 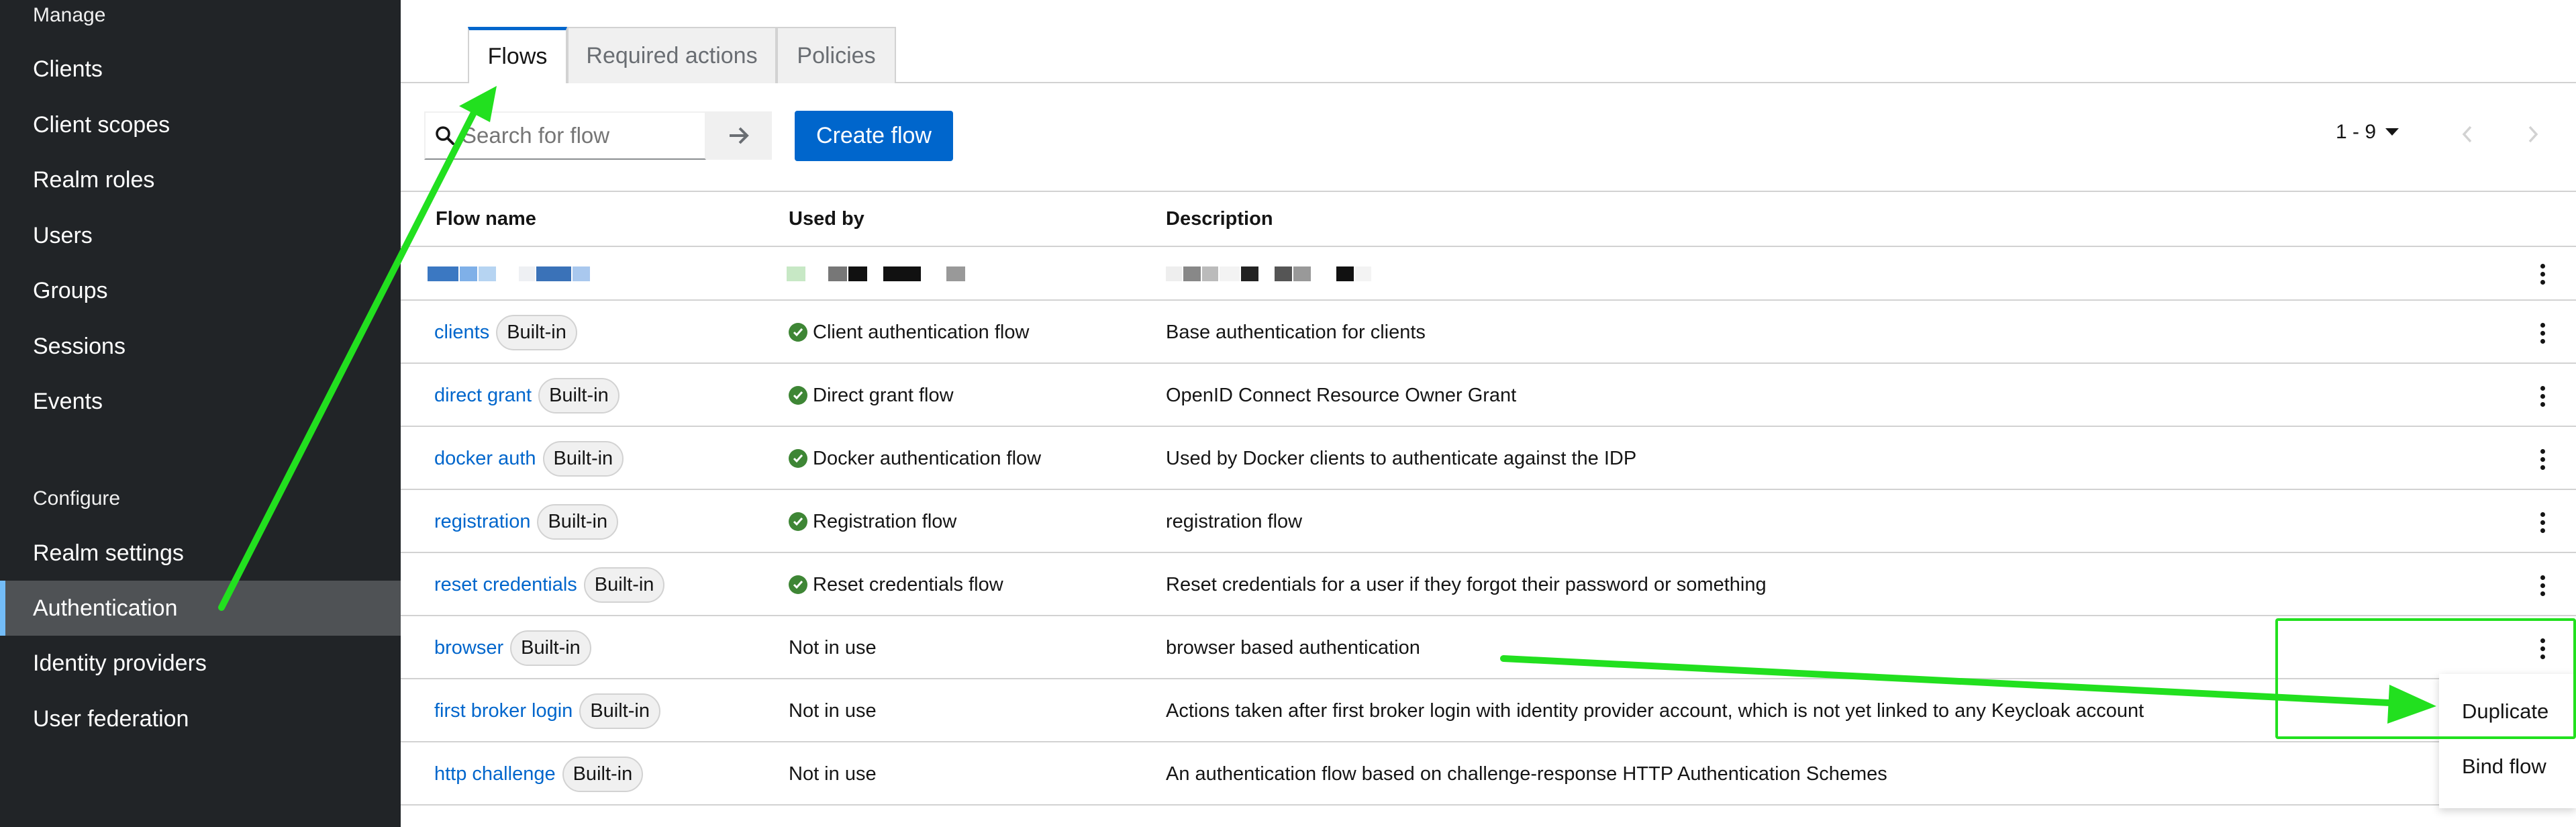 What do you see at coordinates (1488, 274) in the screenshot?
I see `table-row-redacted` at bounding box center [1488, 274].